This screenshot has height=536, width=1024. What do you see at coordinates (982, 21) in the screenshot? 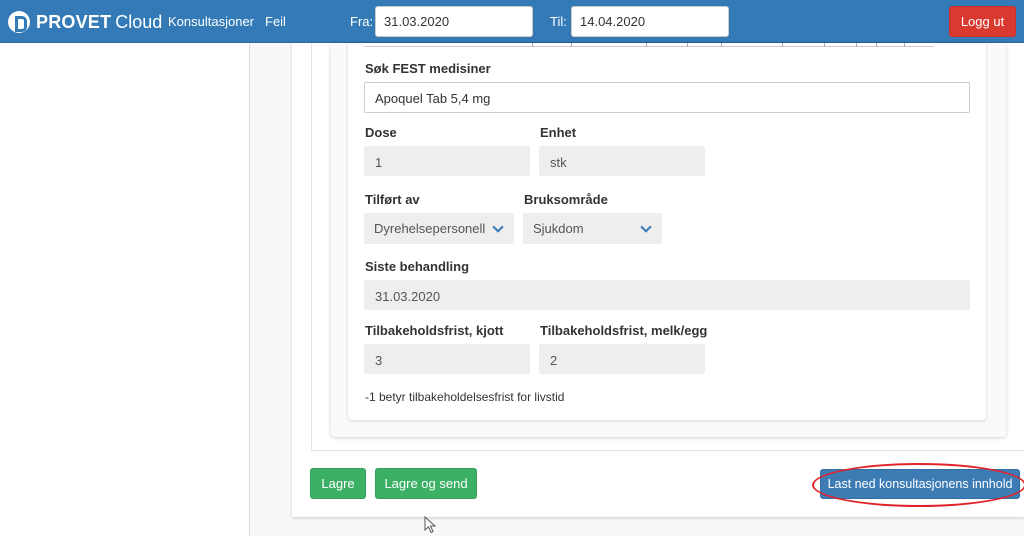
I see `logout-button: Logg ut` at bounding box center [982, 21].